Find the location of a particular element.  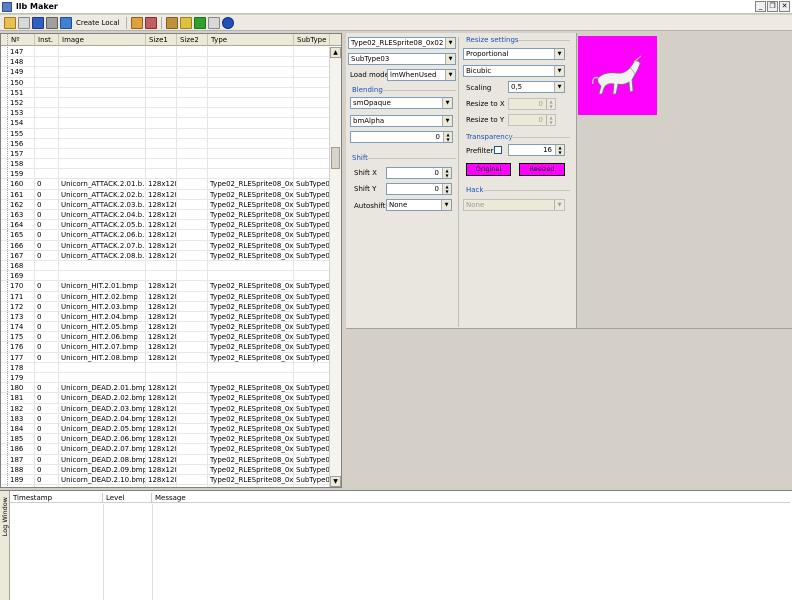

cell-number: 149 is located at coordinates (21, 72).